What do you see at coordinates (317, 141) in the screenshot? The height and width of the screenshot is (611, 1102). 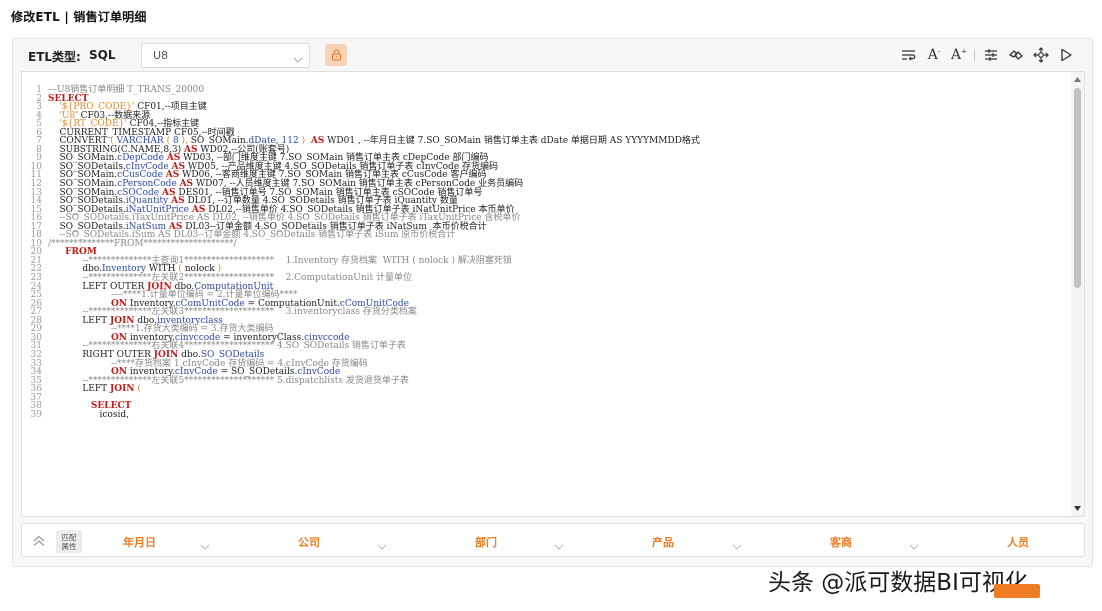 I see `code-token: AS` at bounding box center [317, 141].